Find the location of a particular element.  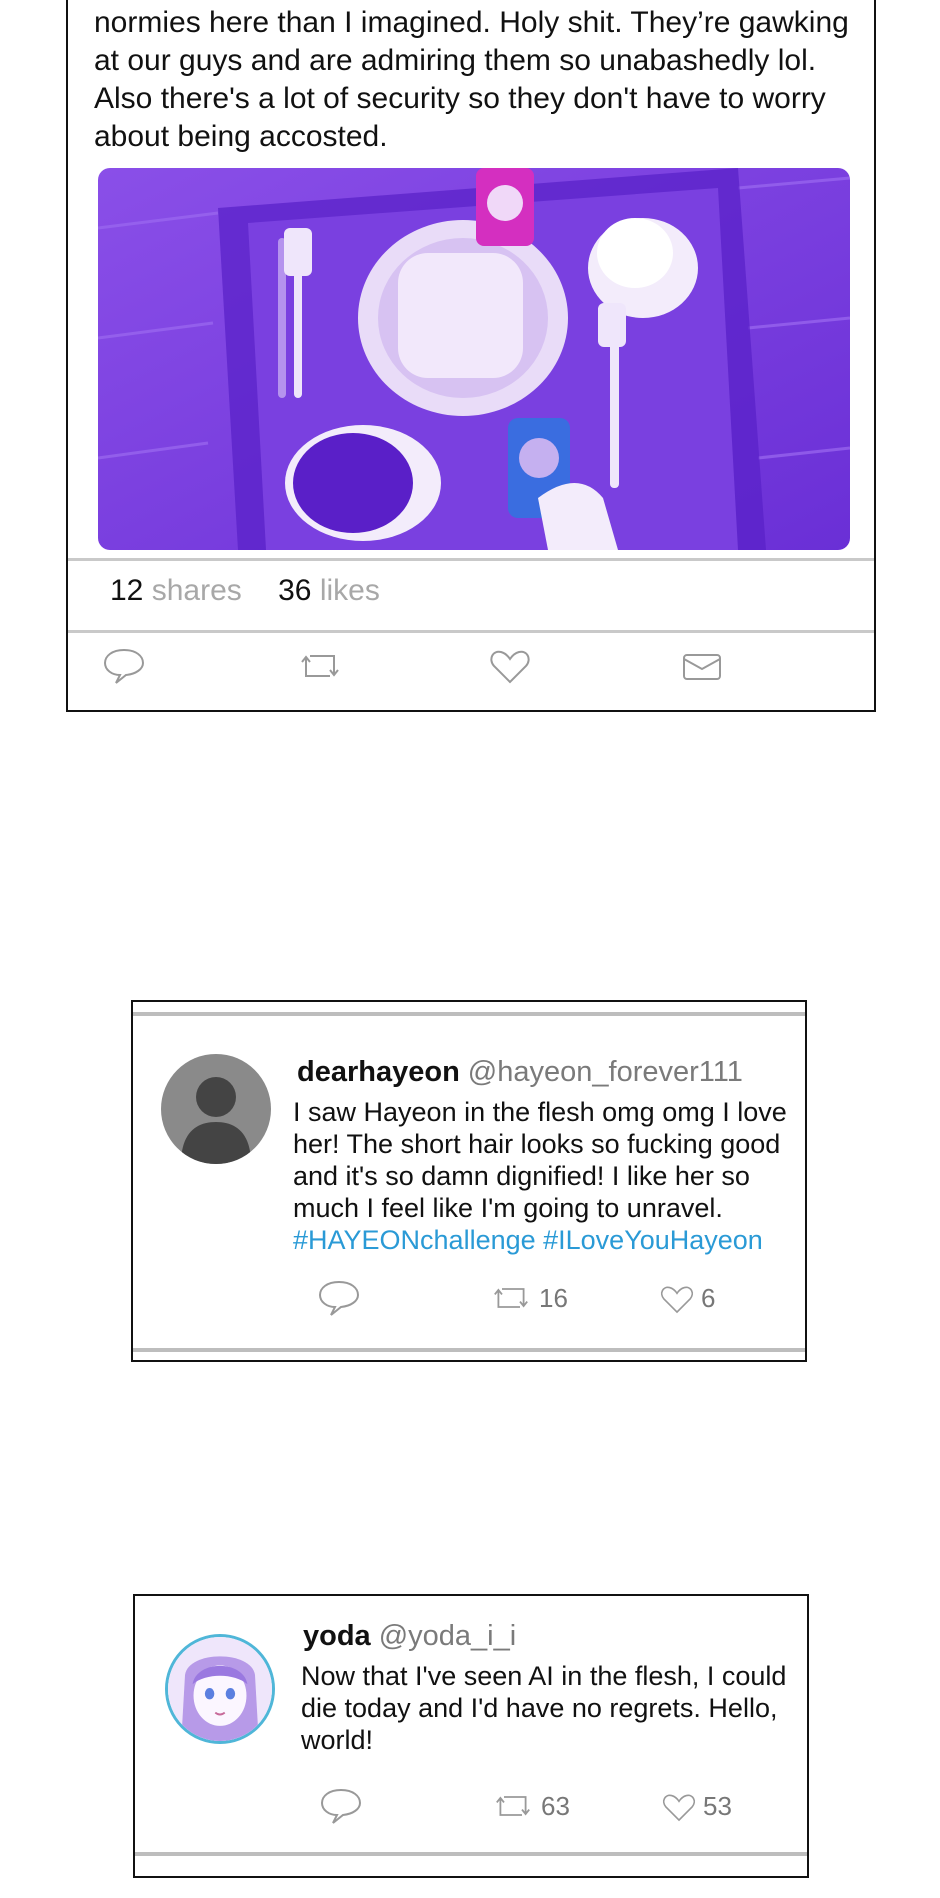

message-button is located at coordinates (702, 666).